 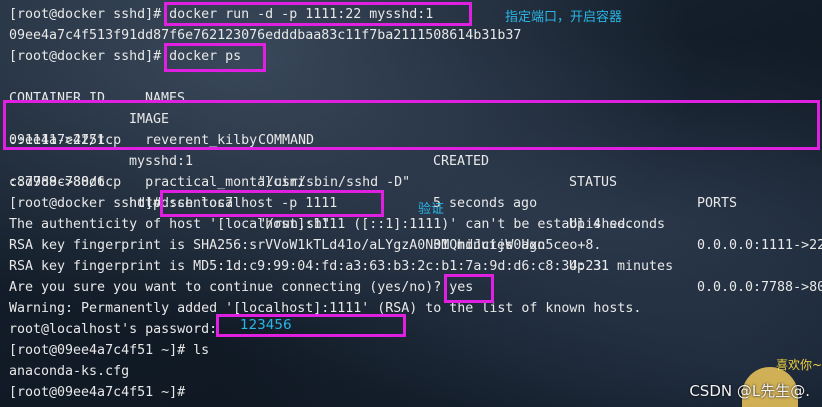 What do you see at coordinates (215, 57) in the screenshot?
I see `highlight-ps-command` at bounding box center [215, 57].